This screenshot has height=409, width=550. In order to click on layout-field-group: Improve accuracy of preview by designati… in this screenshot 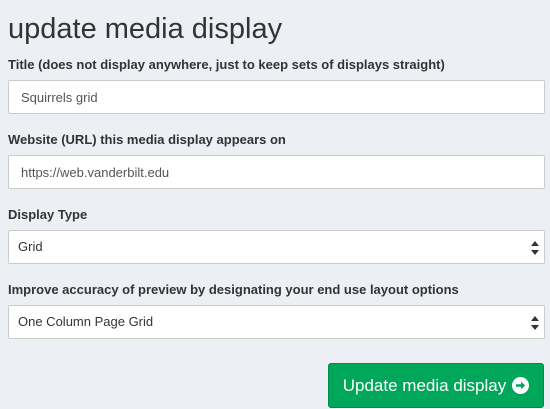, I will do `click(276, 310)`.